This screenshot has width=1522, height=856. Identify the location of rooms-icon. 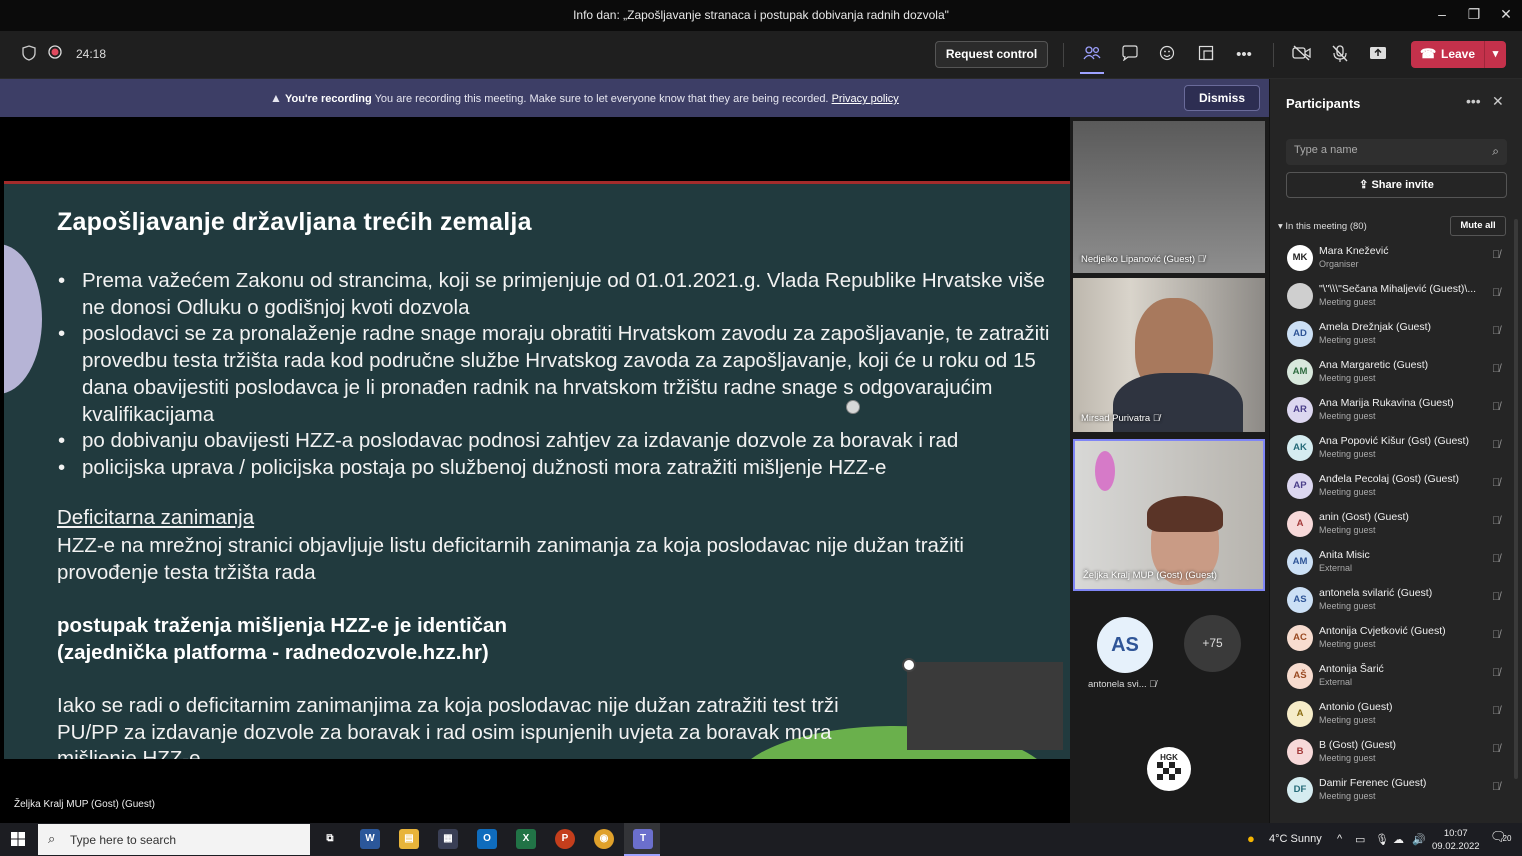
(1206, 55).